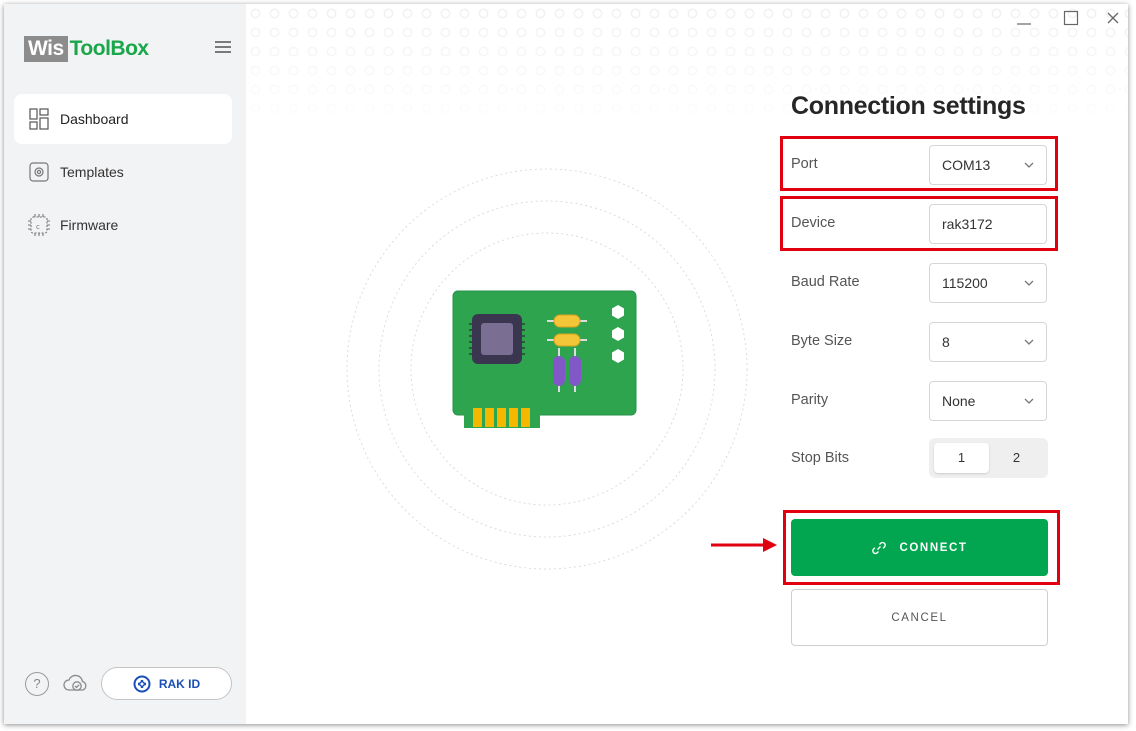 The image size is (1136, 731). I want to click on baud-rate-value: 115200, so click(965, 283).